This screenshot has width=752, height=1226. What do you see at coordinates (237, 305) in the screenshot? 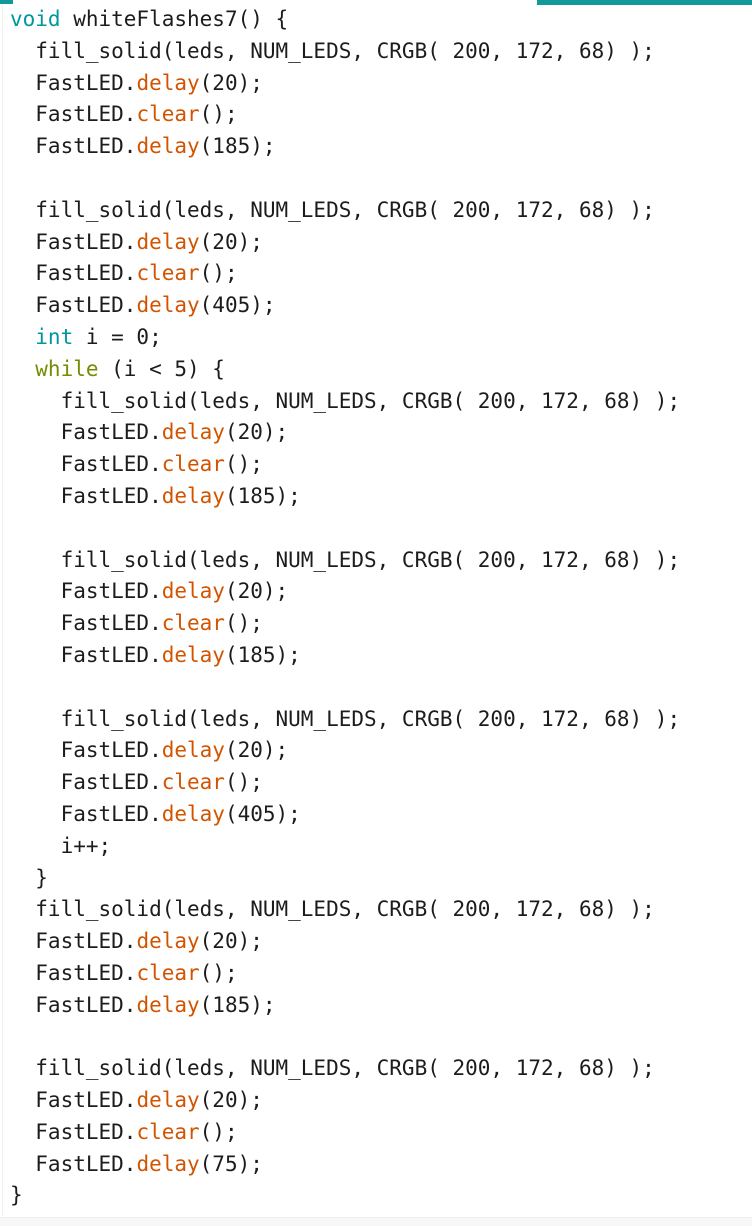
I see `code-token-plain: (405);` at bounding box center [237, 305].